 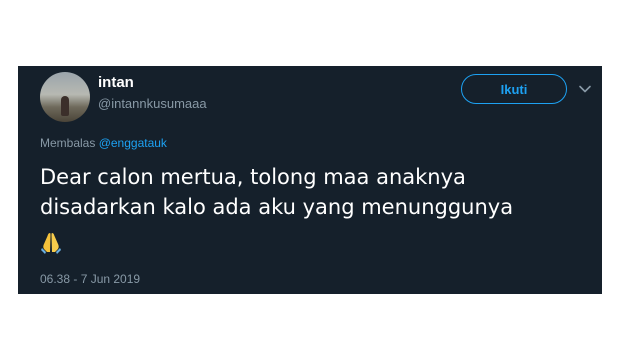 What do you see at coordinates (68, 143) in the screenshot?
I see `reply-prefix: Membalas` at bounding box center [68, 143].